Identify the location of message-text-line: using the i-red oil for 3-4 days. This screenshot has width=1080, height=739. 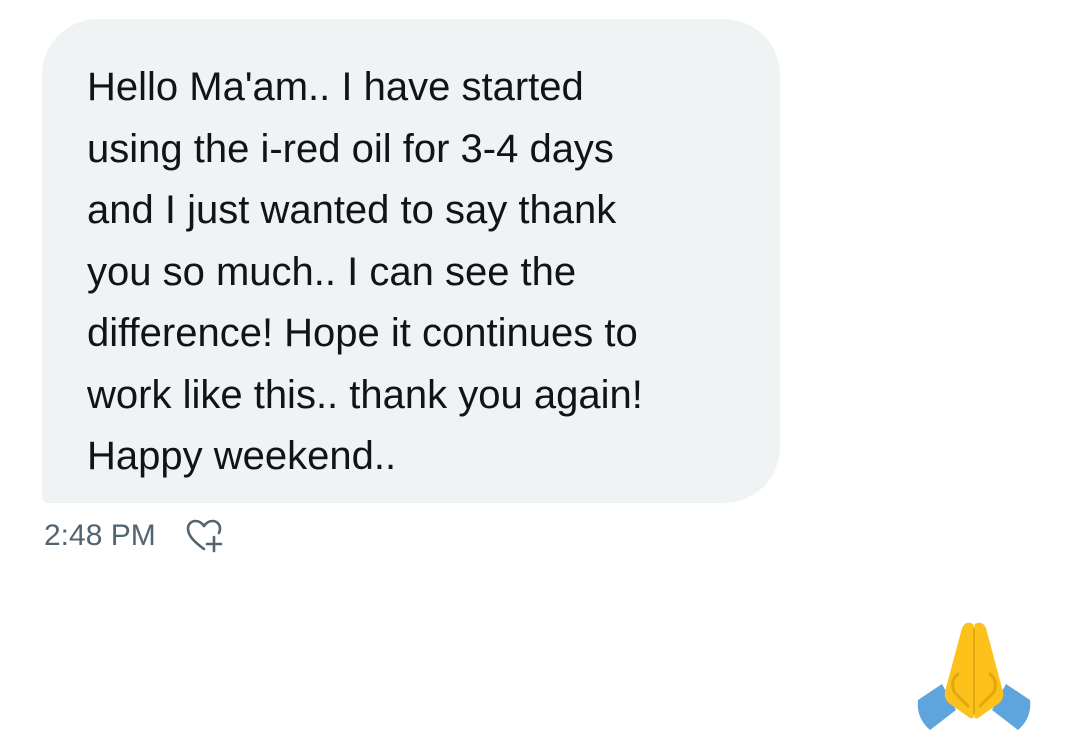
(350, 148).